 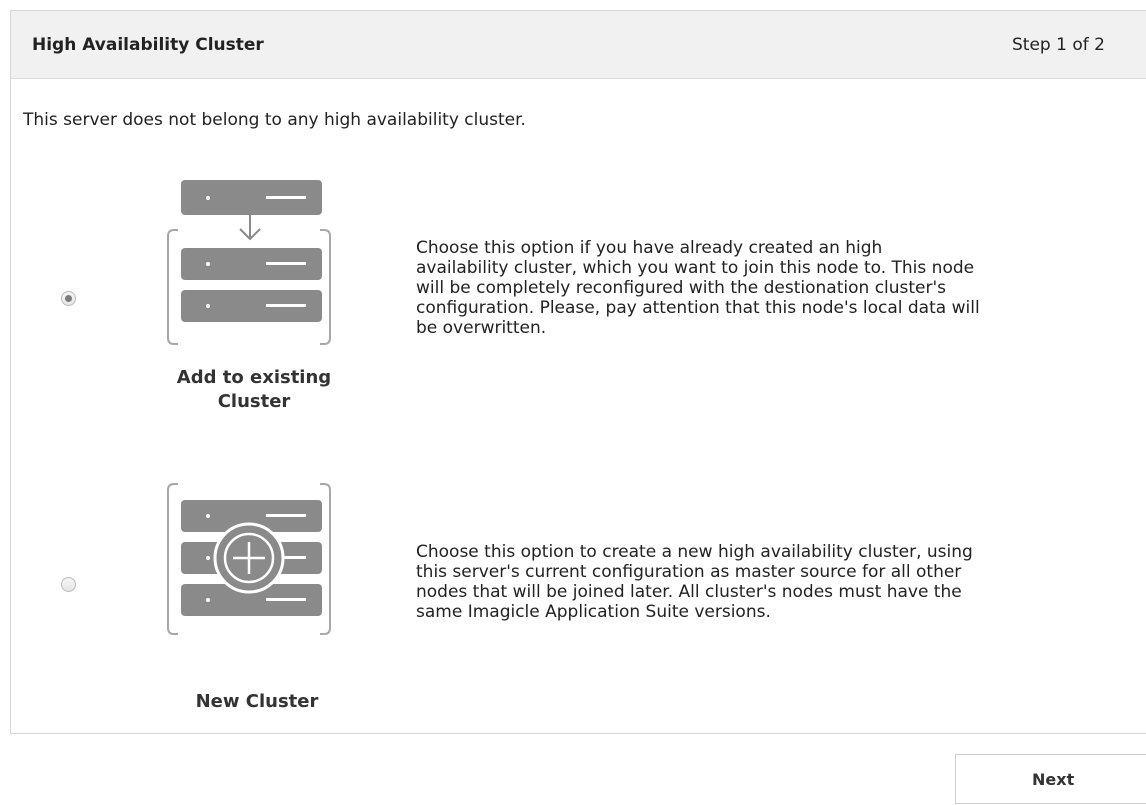 What do you see at coordinates (249, 262) in the screenshot?
I see `server-join-icon` at bounding box center [249, 262].